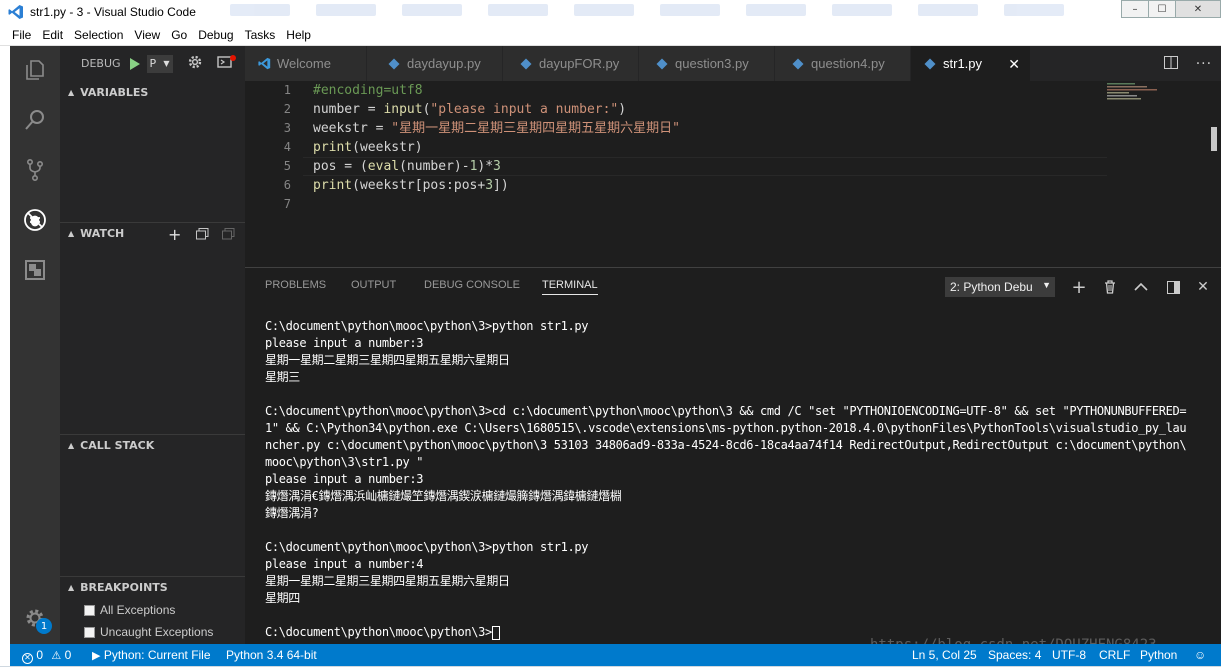 Image resolution: width=1221 pixels, height=667 pixels. I want to click on code-token: 3, so click(497, 166).